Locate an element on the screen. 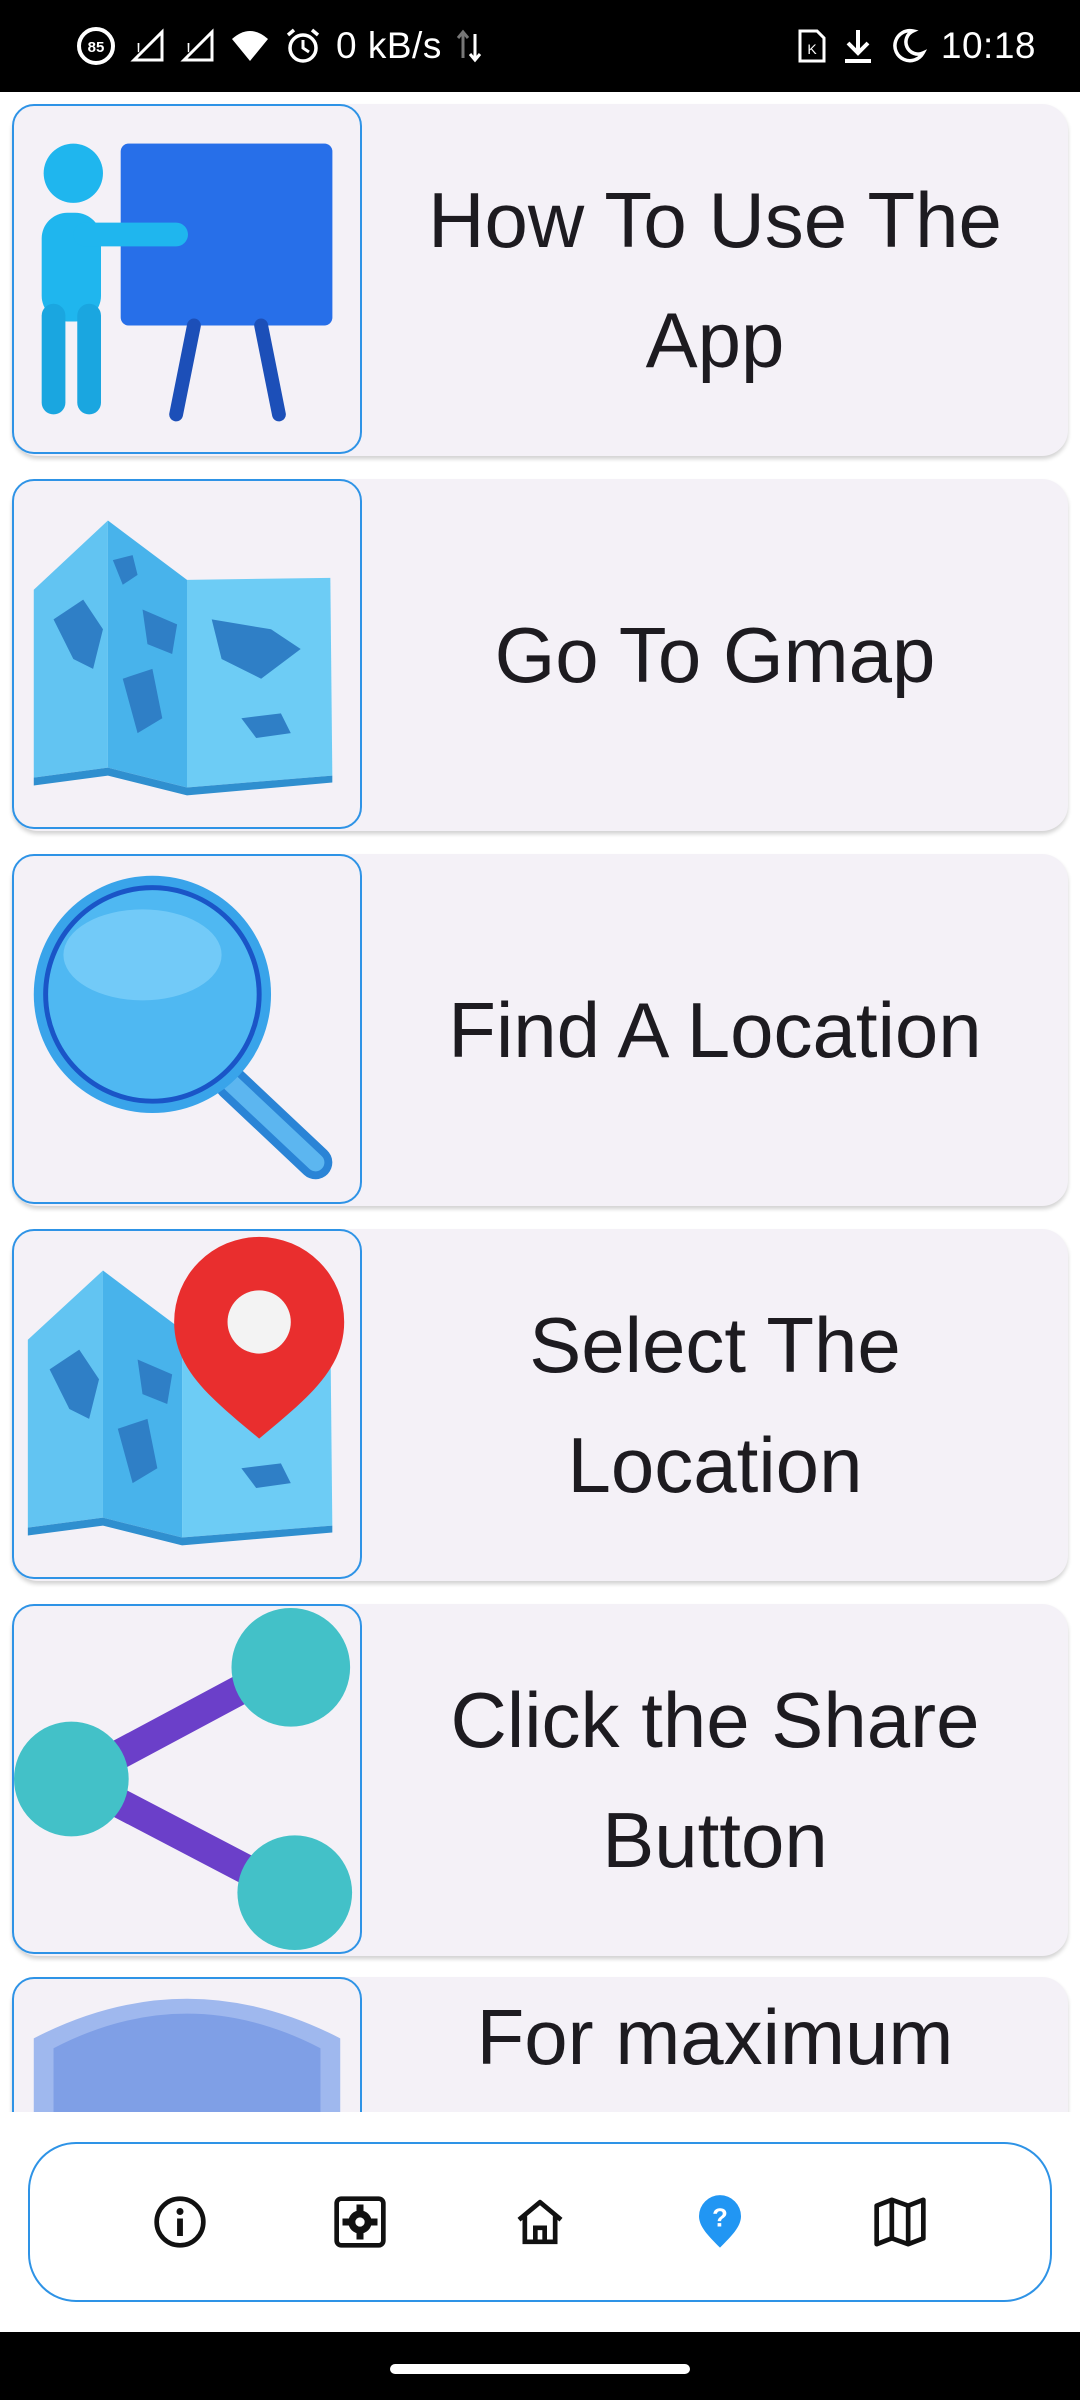 The height and width of the screenshot is (2400, 1080). nav-help-button: ? is located at coordinates (720, 2222).